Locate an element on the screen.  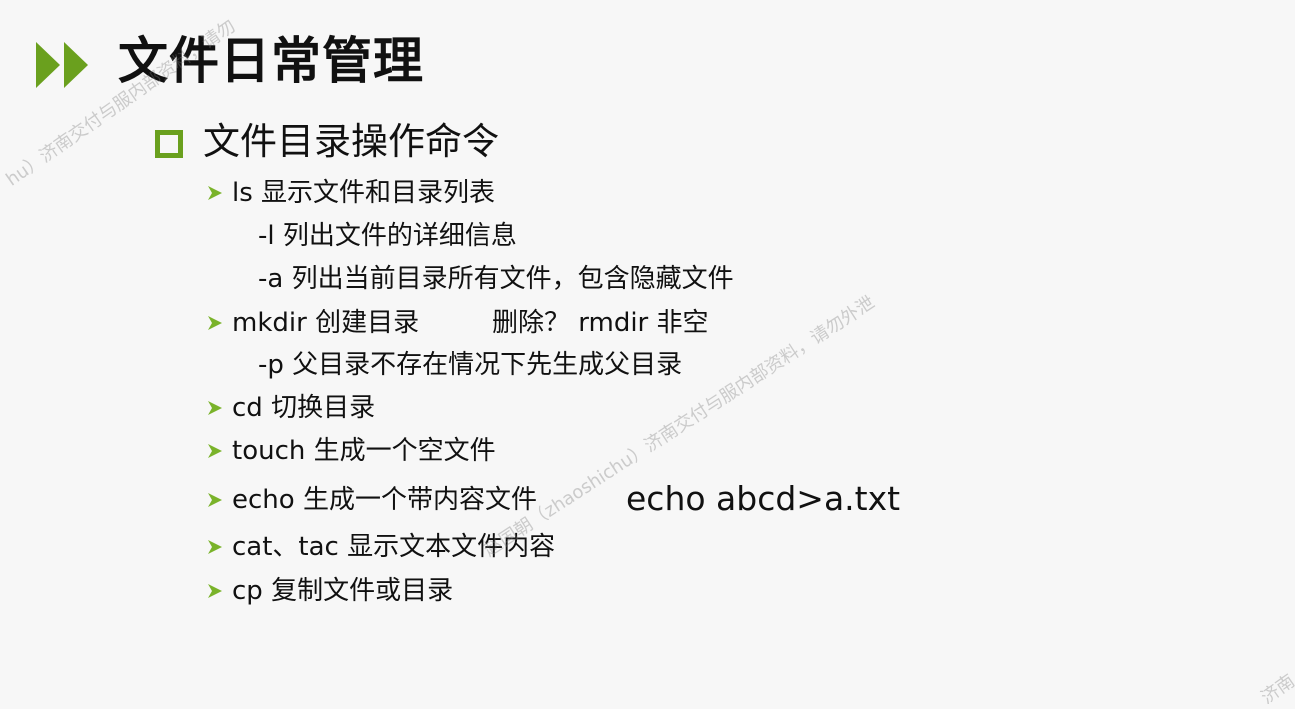
watermark: 济南 is located at coordinates (1276, 689).